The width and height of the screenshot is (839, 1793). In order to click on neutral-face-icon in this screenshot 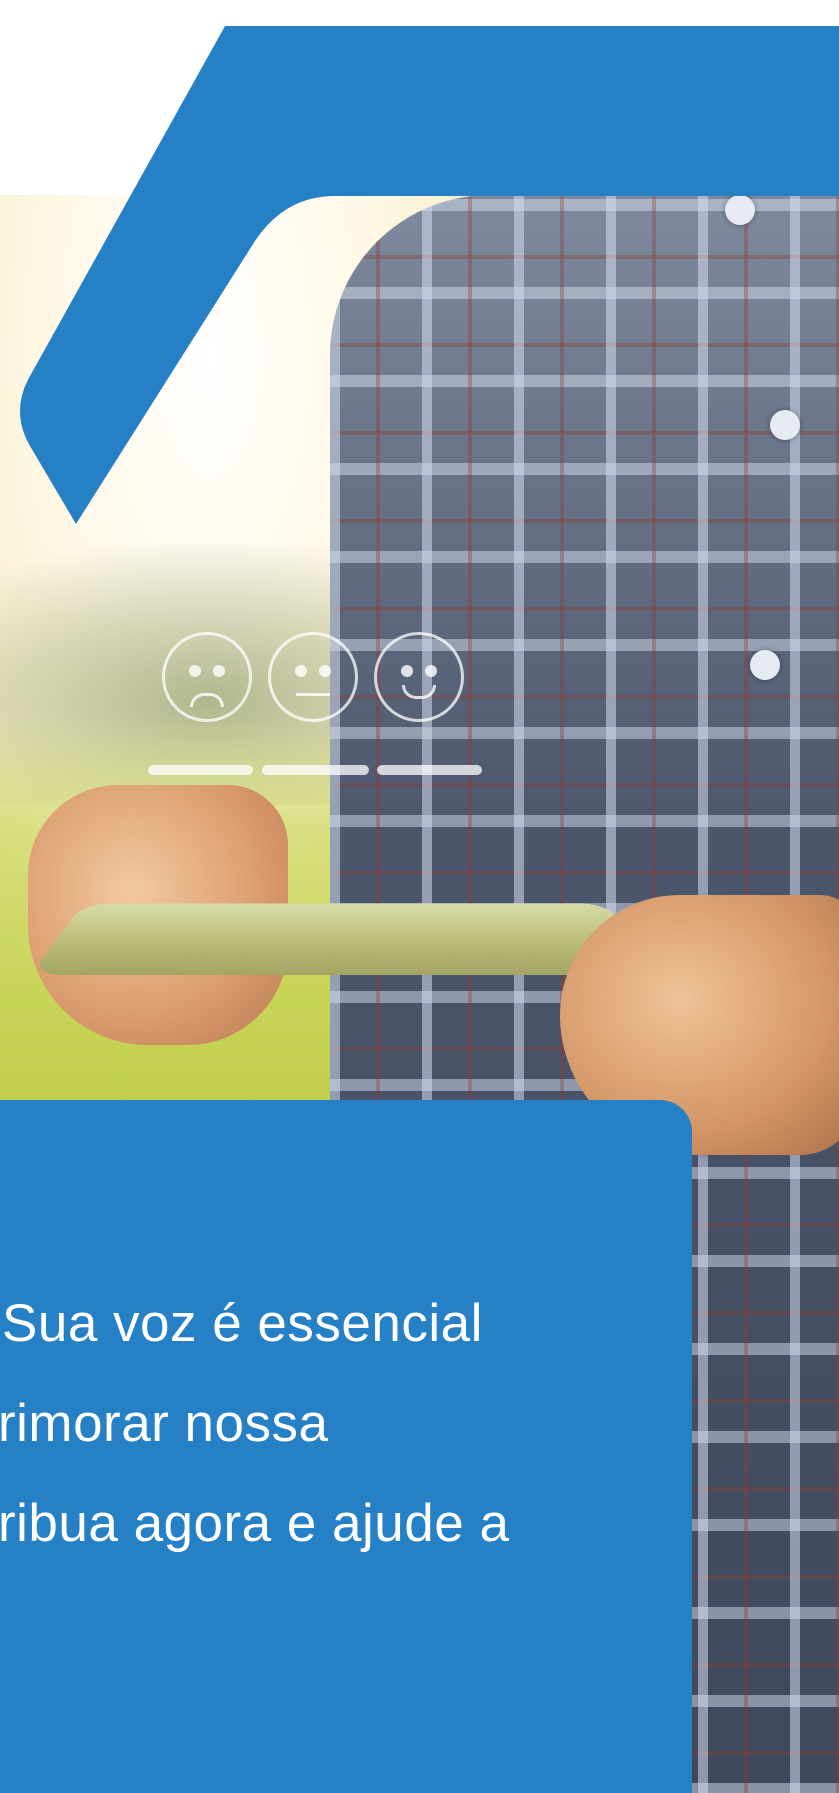, I will do `click(313, 677)`.